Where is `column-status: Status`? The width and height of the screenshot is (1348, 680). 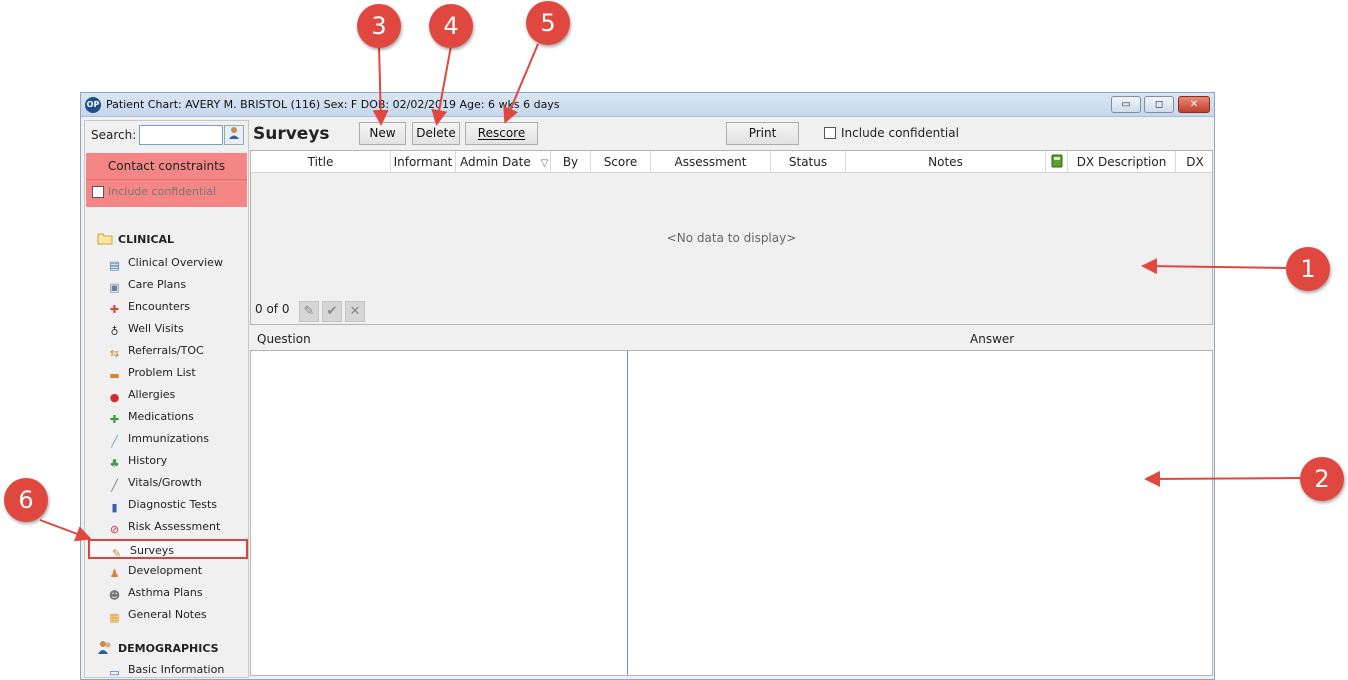
column-status: Status is located at coordinates (808, 162).